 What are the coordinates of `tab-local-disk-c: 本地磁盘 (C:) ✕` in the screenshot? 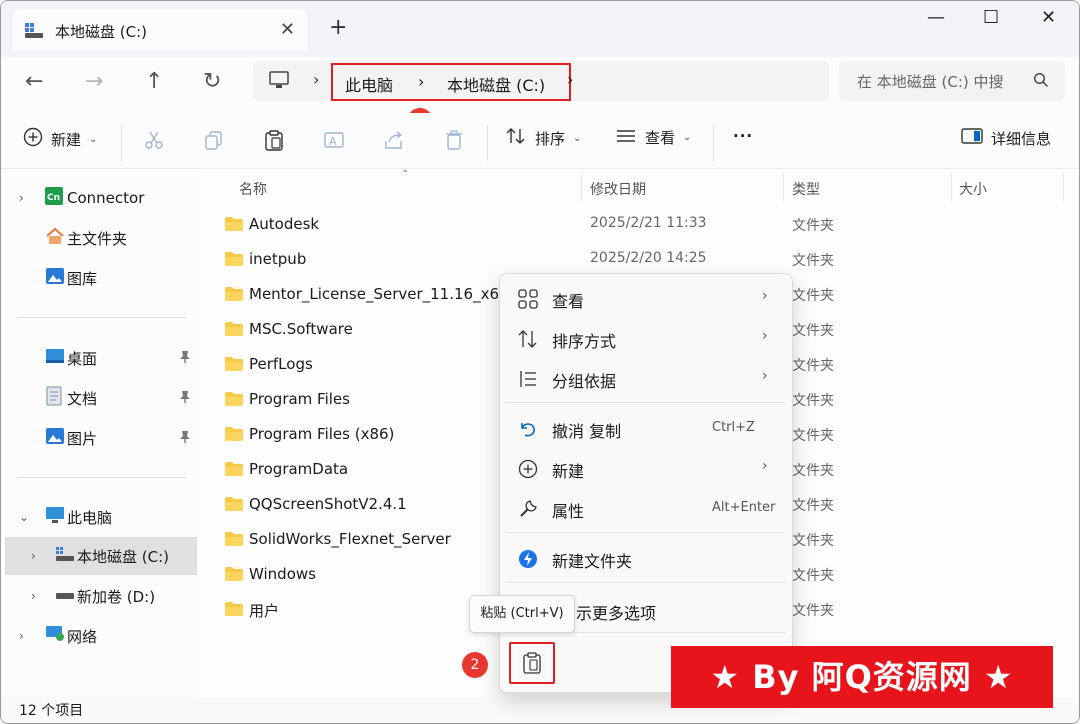 It's located at (160, 30).